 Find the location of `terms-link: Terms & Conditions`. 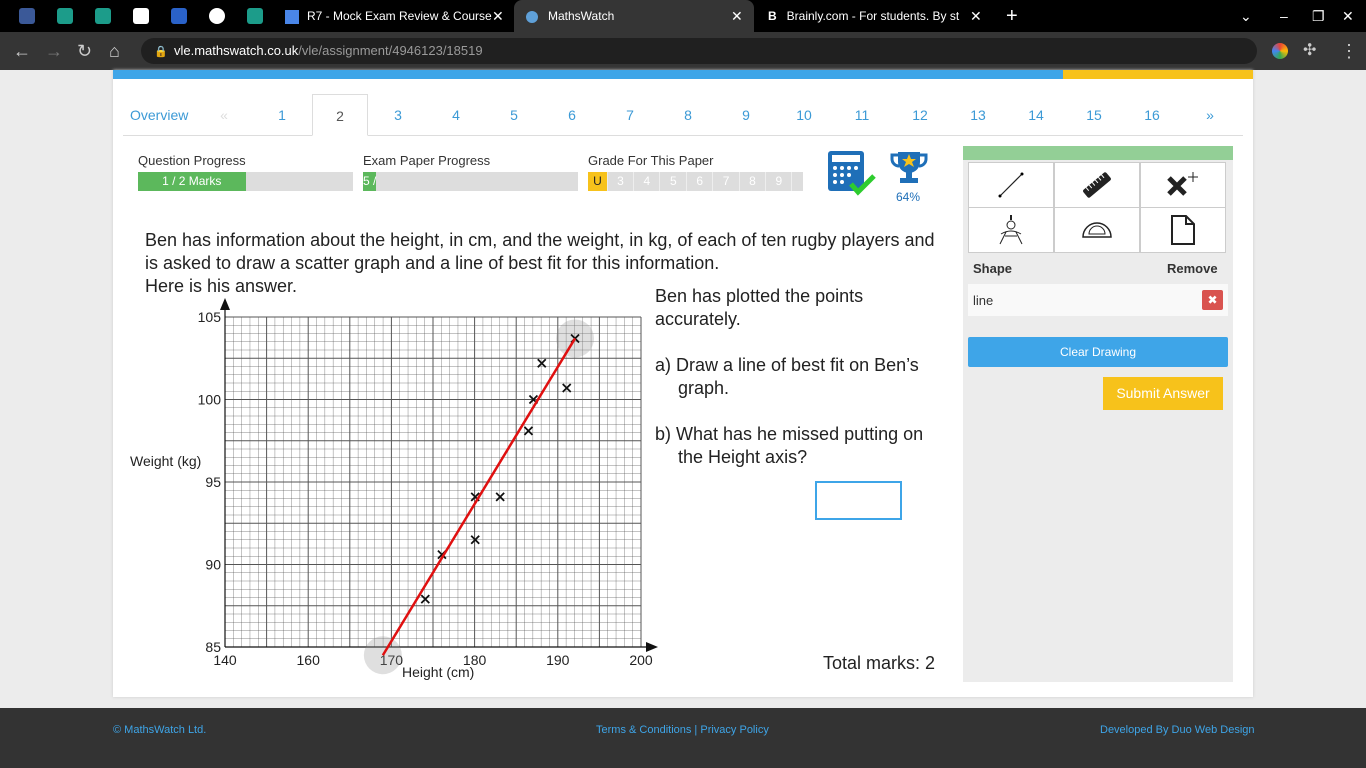

terms-link: Terms & Conditions is located at coordinates (643, 730).